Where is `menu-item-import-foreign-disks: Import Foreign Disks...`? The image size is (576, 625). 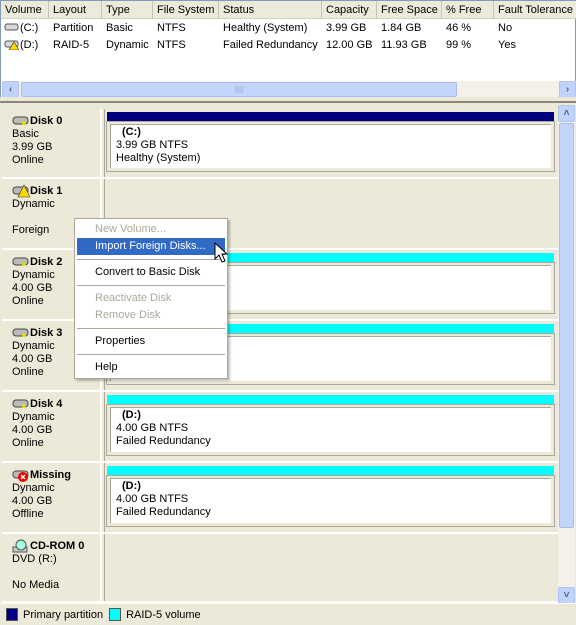
menu-item-import-foreign-disks: Import Foreign Disks... is located at coordinates (151, 246).